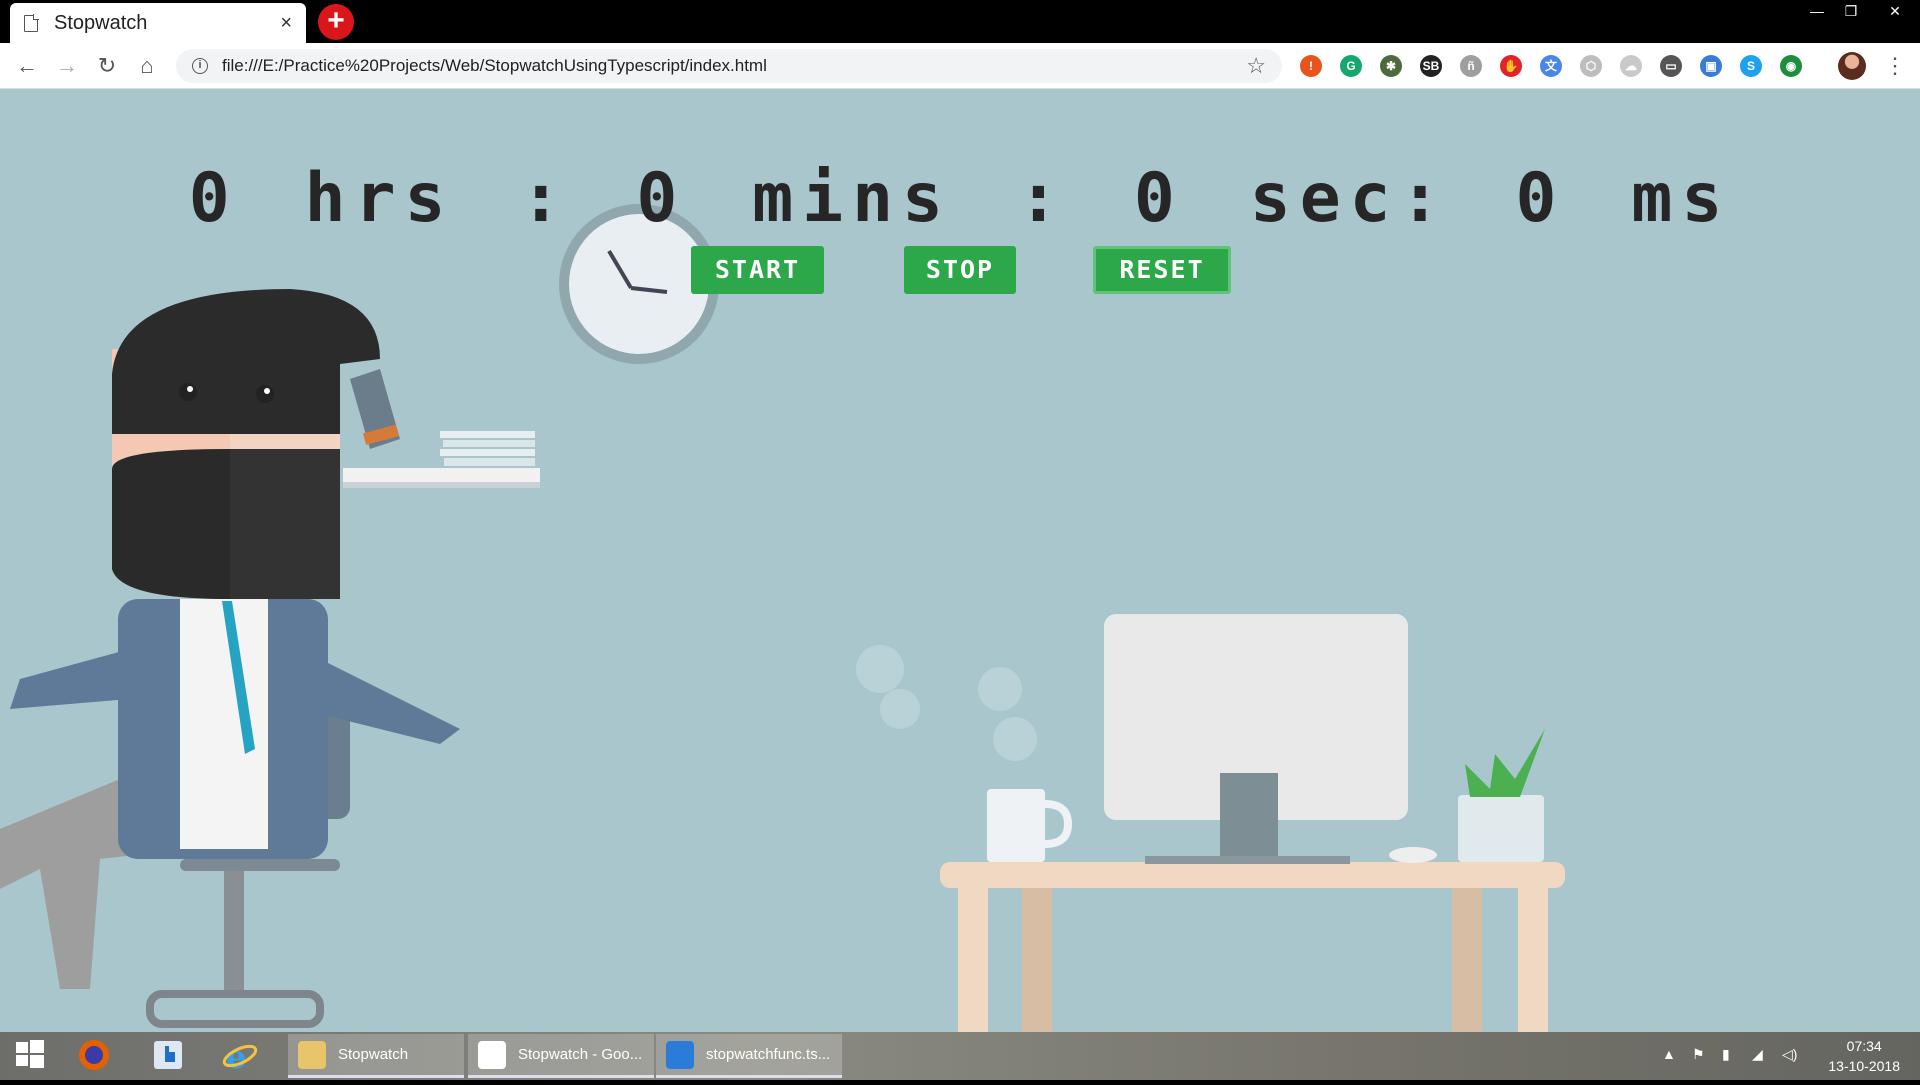  Describe the element at coordinates (213, 198) in the screenshot. I see `hours-value: 0` at that location.